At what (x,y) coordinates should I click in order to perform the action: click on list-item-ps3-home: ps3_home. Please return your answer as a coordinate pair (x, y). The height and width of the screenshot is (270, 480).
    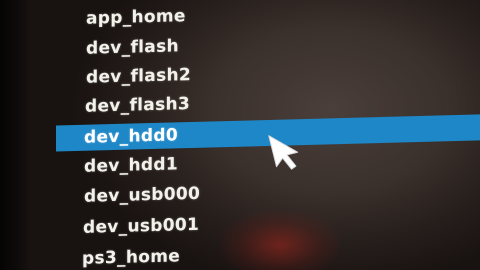
    Looking at the image, I should click on (131, 256).